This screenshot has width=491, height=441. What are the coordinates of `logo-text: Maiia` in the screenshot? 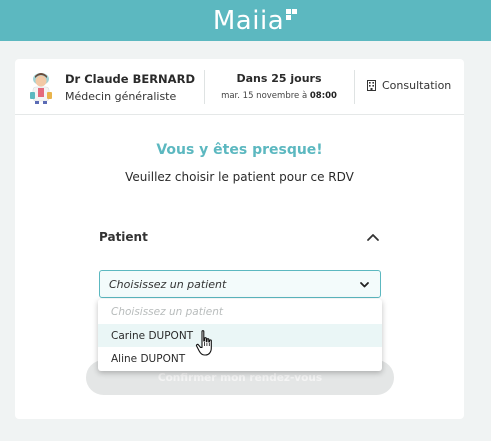 It's located at (248, 20).